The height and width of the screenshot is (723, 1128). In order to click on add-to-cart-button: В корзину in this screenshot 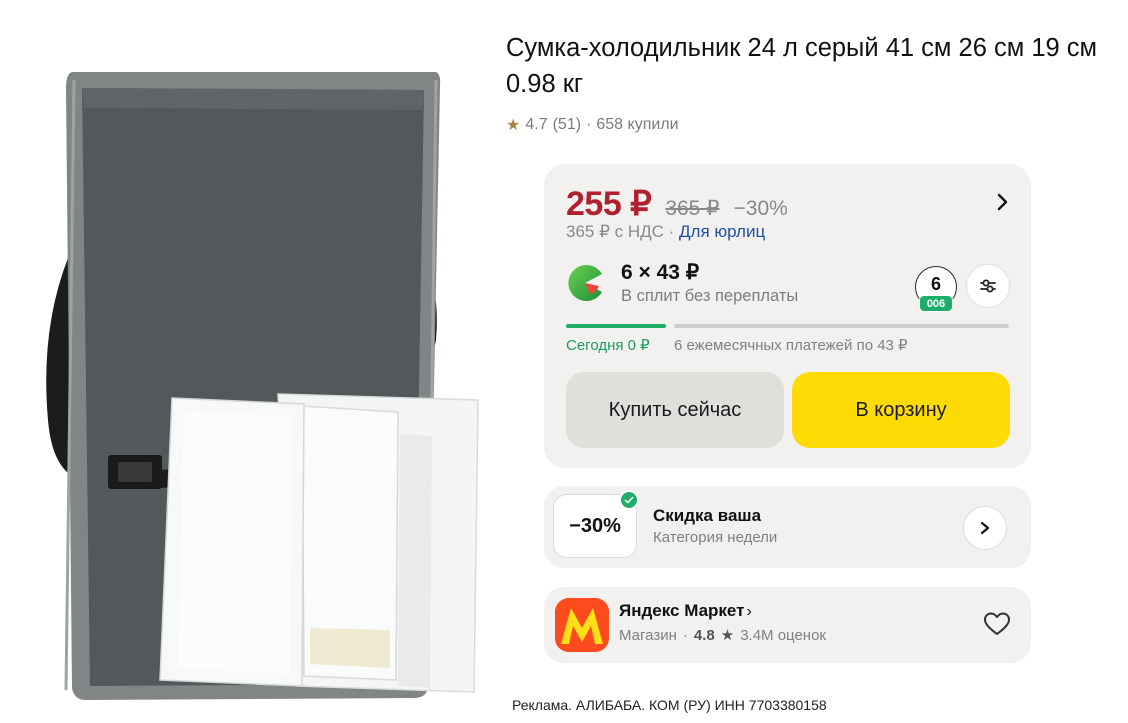, I will do `click(901, 410)`.